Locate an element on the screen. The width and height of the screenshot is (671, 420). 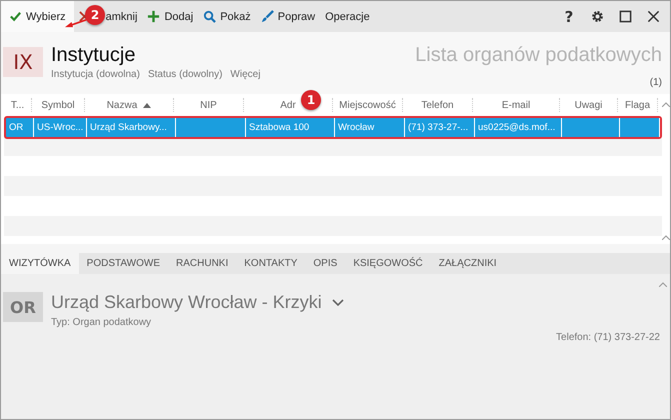
type-badge: OR is located at coordinates (23, 307).